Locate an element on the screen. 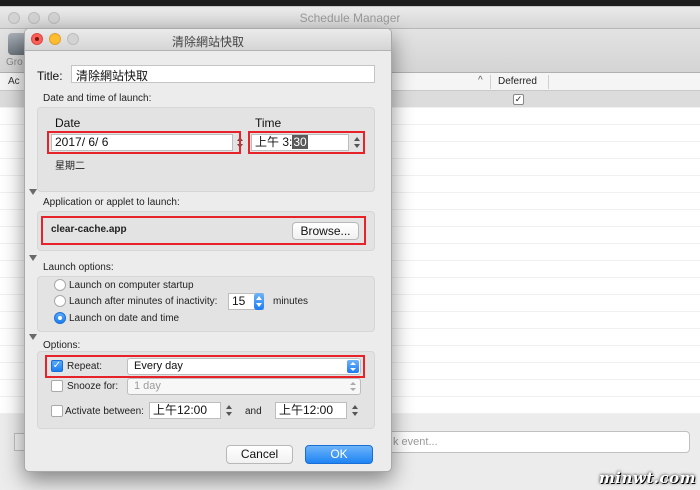  application-section-label: Application or applet to launch: is located at coordinates (111, 202).